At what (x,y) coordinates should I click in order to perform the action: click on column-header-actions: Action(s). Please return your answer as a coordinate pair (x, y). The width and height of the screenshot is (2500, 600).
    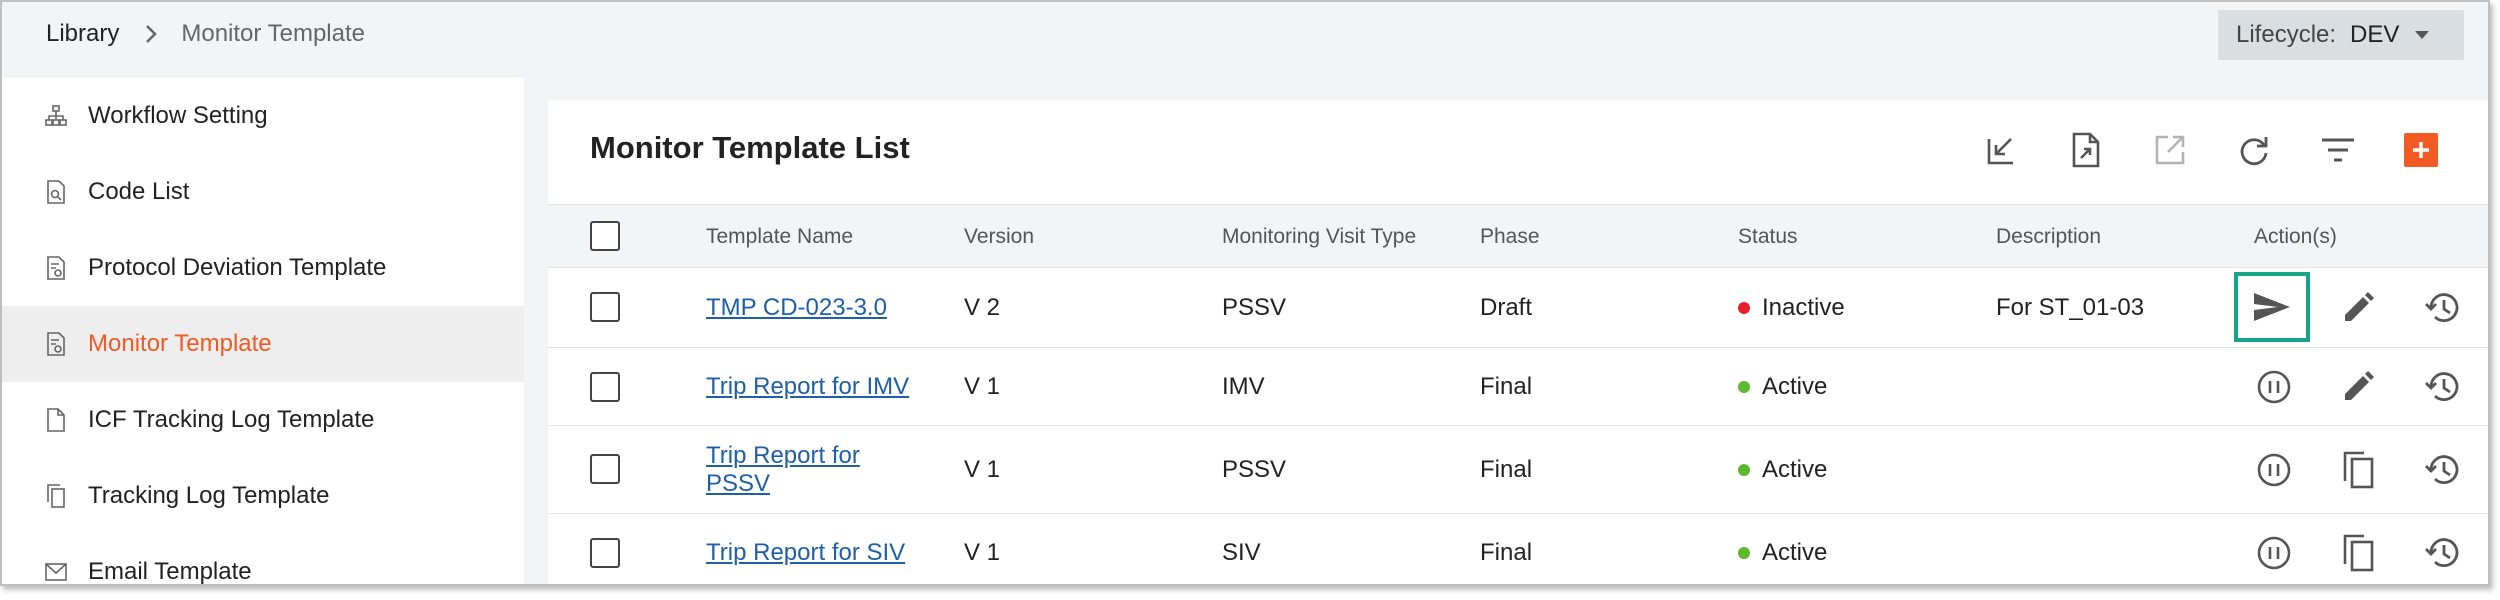
    Looking at the image, I should click on (2295, 236).